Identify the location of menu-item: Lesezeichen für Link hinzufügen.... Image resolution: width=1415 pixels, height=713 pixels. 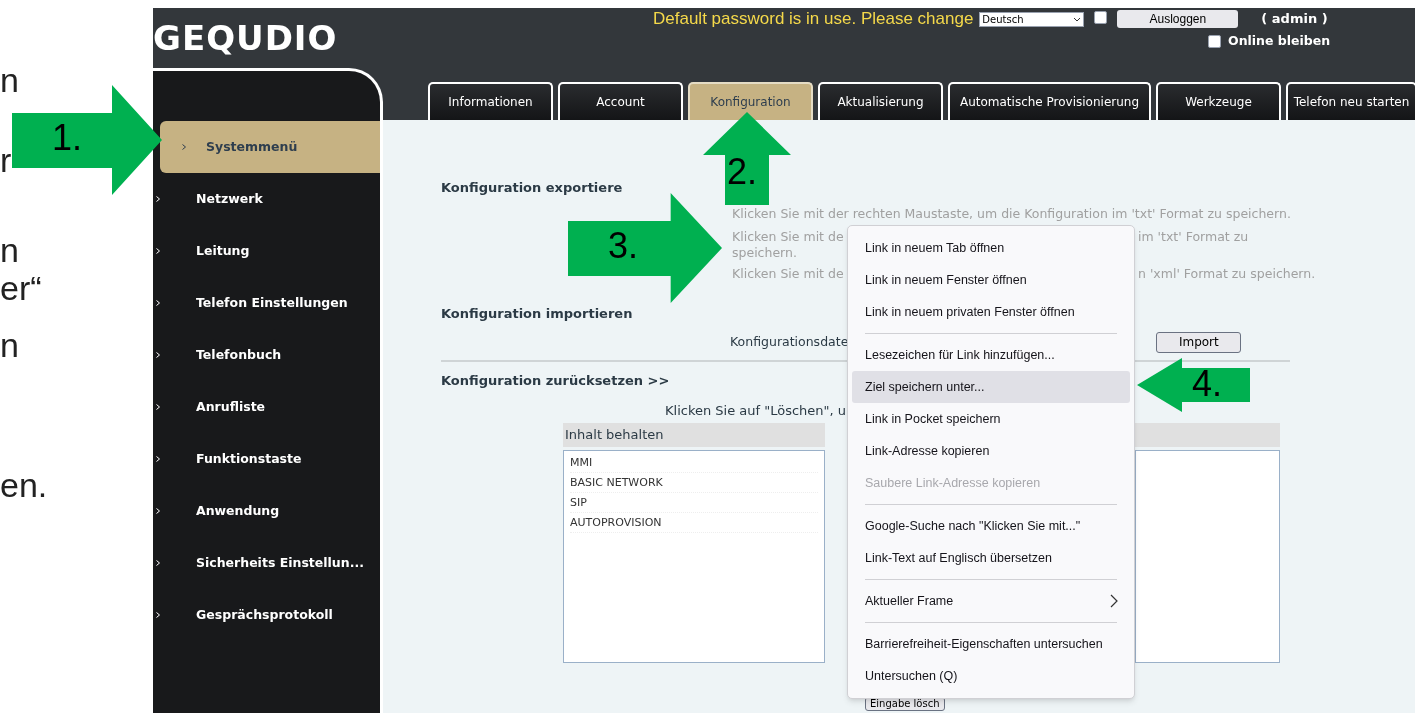
(991, 355).